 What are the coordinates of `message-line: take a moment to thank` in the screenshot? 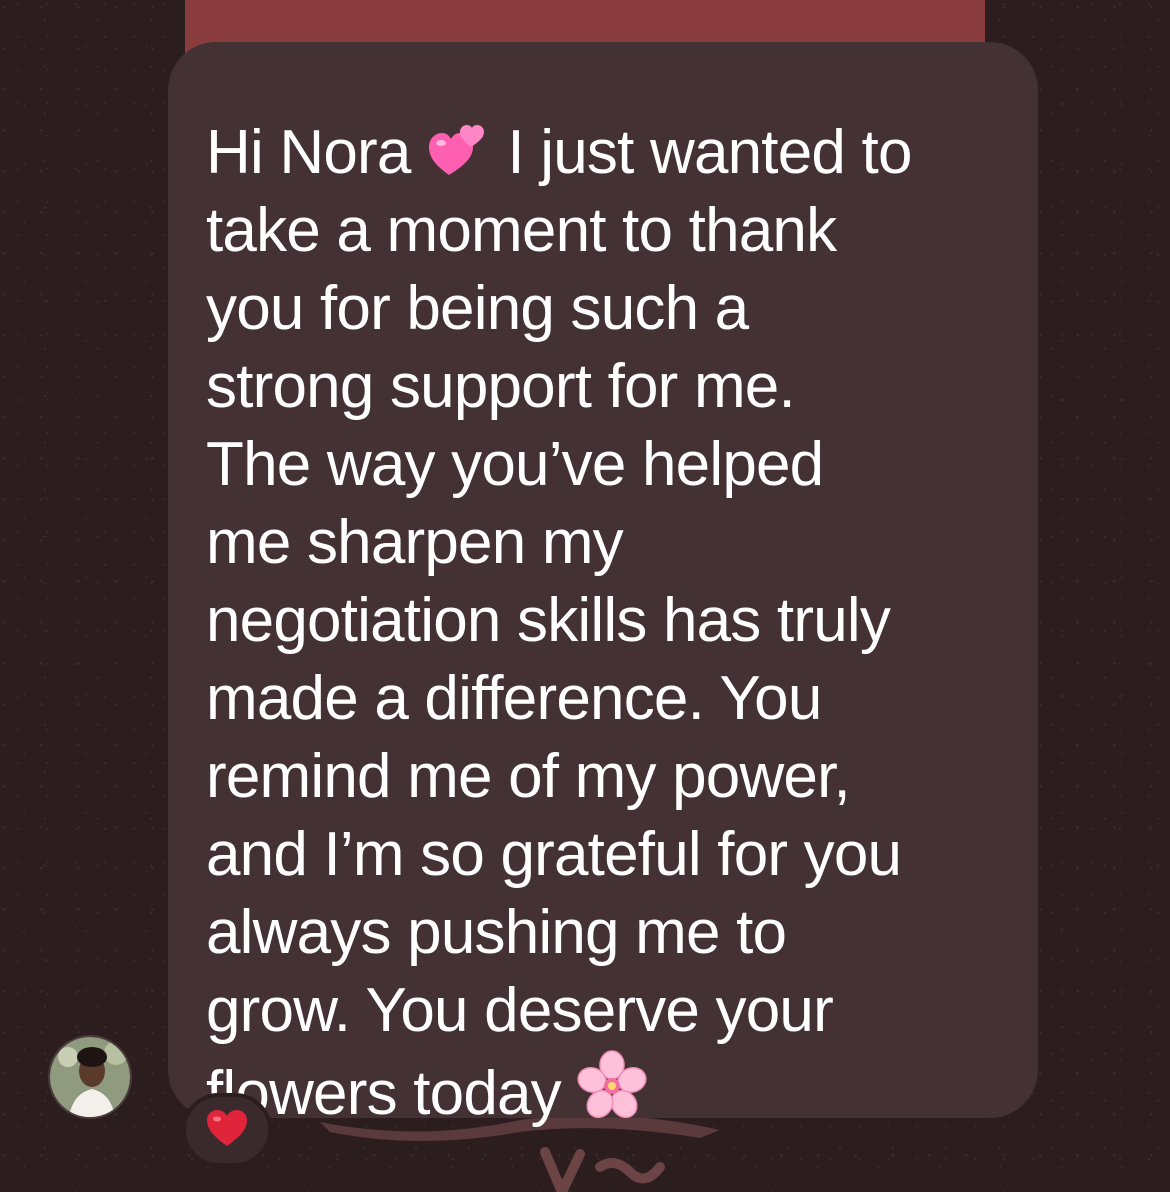 It's located at (521, 230).